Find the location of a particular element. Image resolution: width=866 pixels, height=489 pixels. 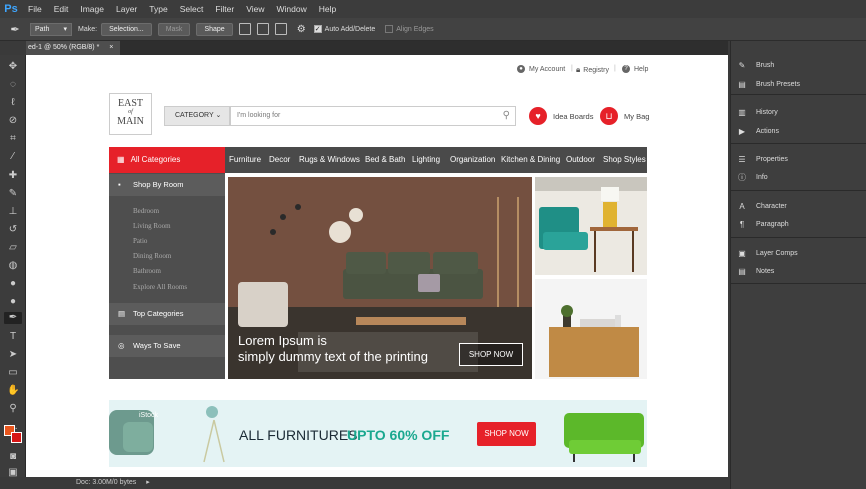

menu-edit: Edit is located at coordinates (61, 9).